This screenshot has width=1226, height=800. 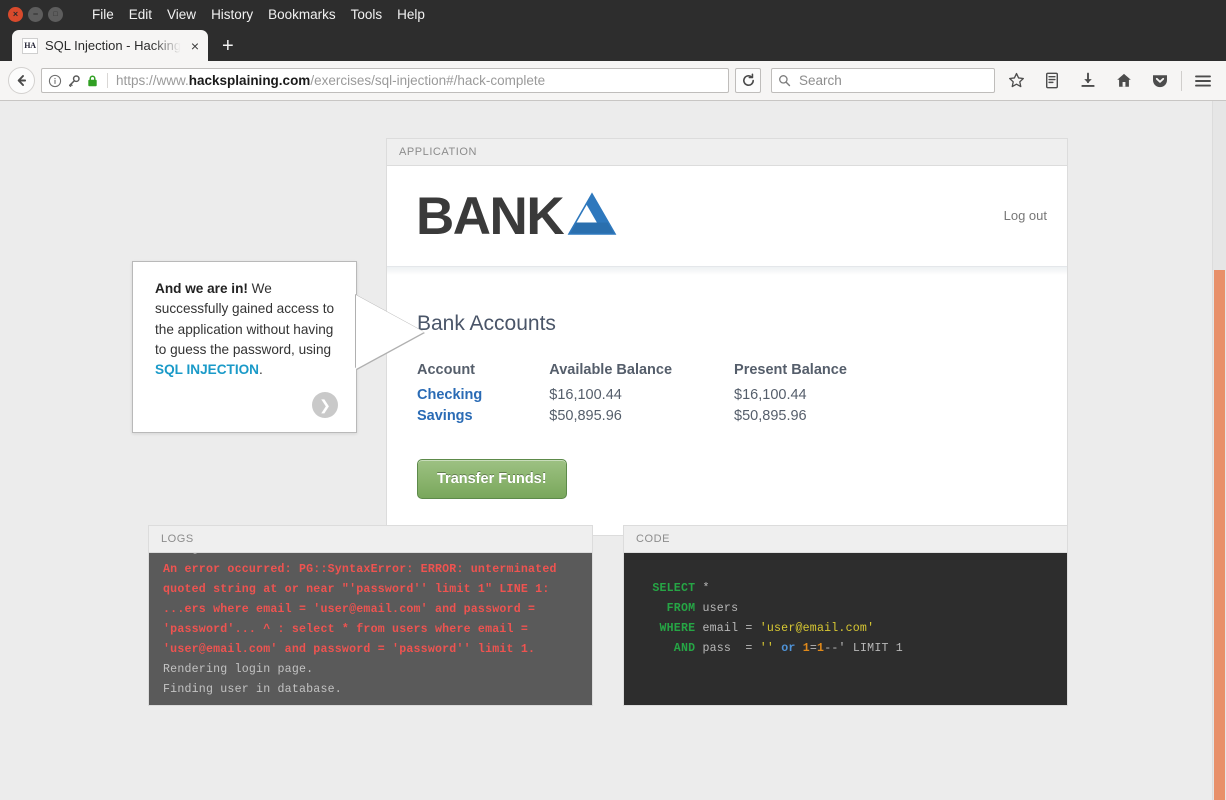 What do you see at coordinates (784, 80) in the screenshot?
I see `search-icon` at bounding box center [784, 80].